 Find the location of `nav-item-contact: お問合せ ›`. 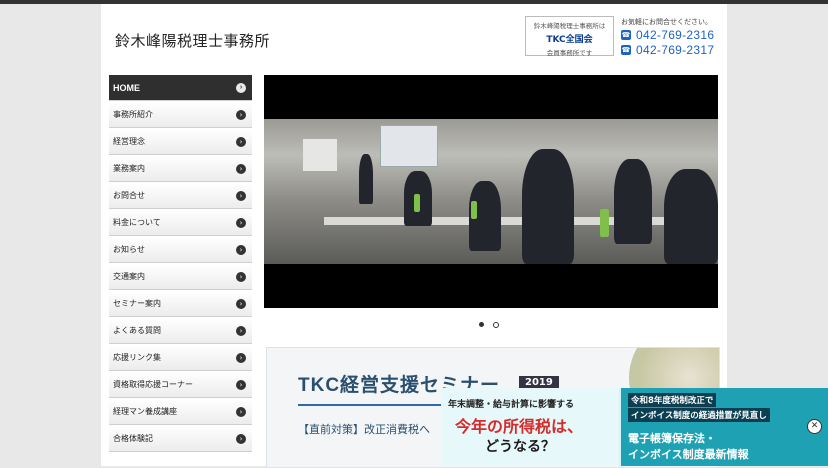

nav-item-contact: お問合せ › is located at coordinates (180, 196).